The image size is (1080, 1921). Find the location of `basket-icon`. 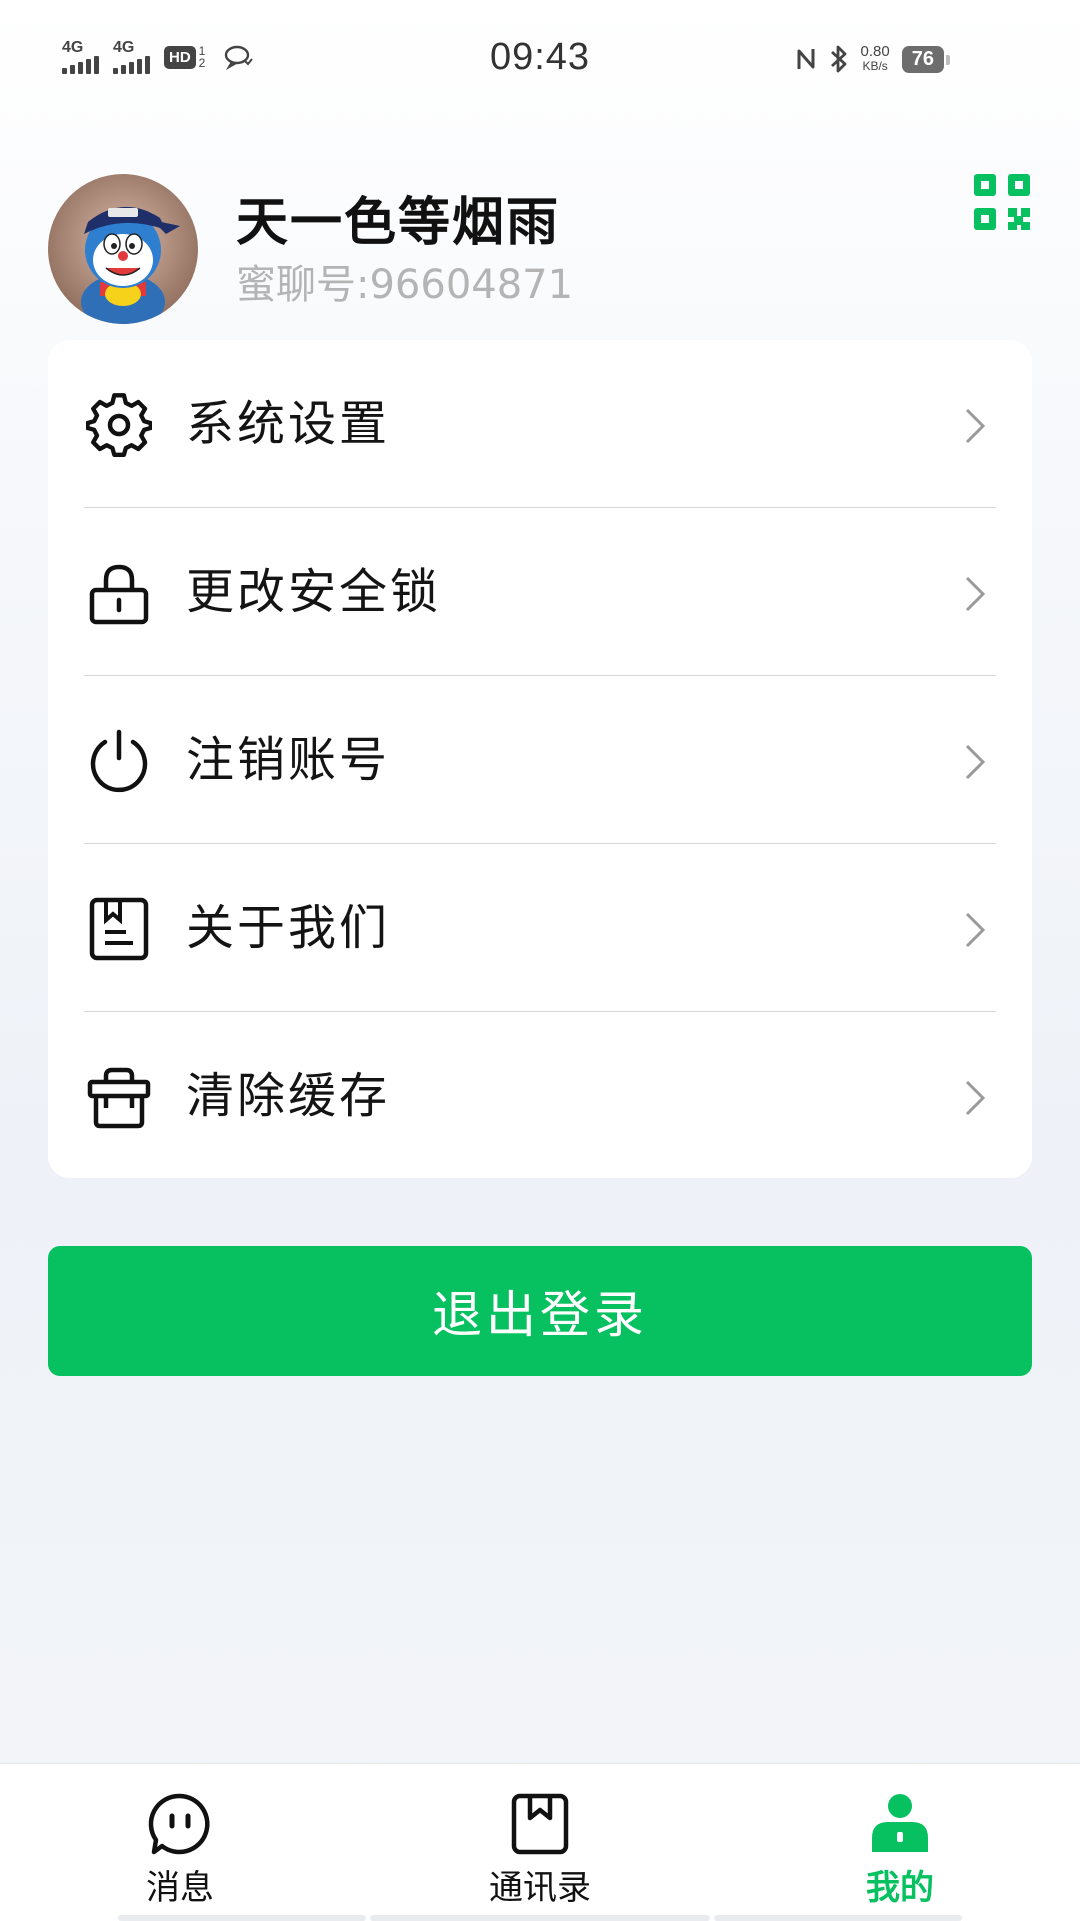

basket-icon is located at coordinates (119, 1097).